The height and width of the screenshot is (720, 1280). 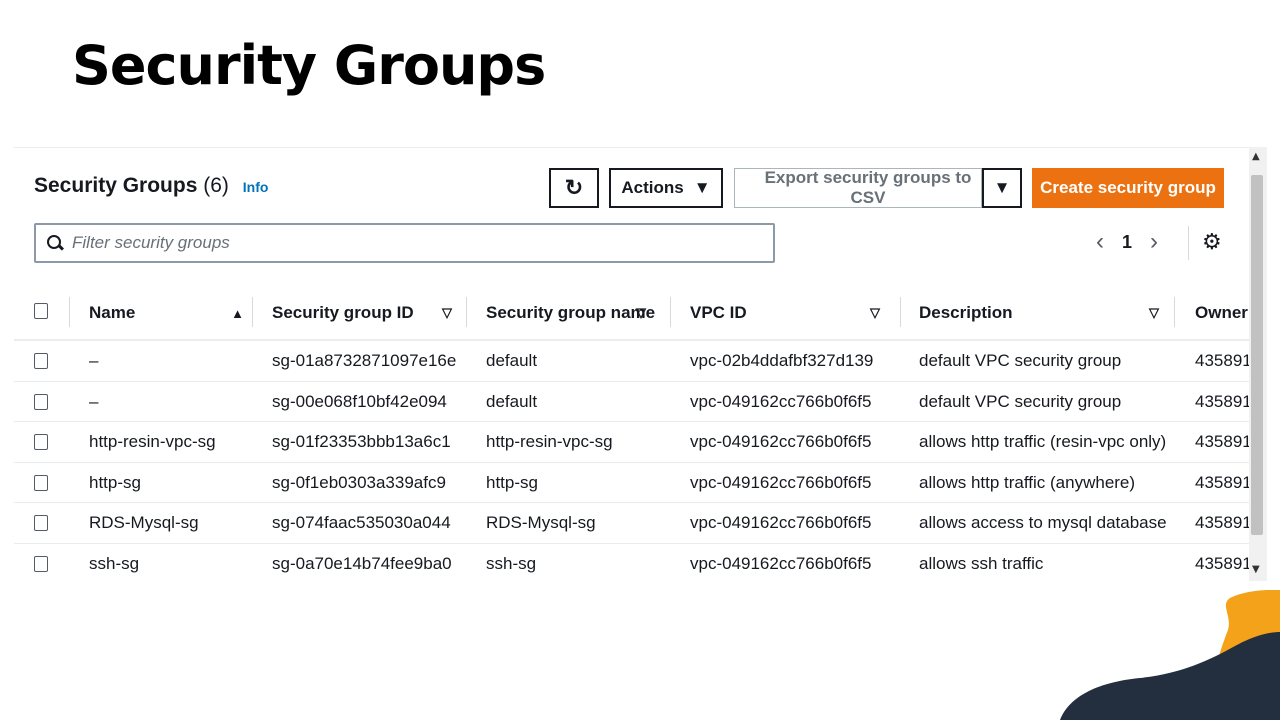 I want to click on panel-header: Security Groups (6) Info, so click(x=151, y=186).